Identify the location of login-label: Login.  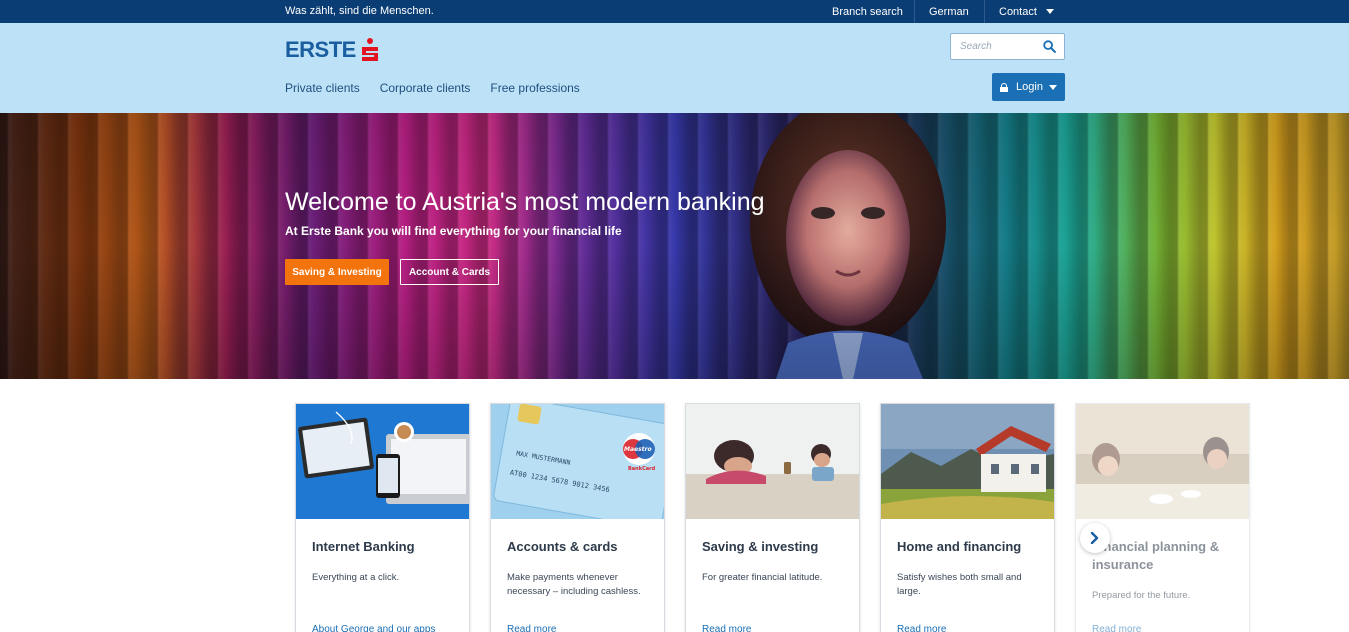
(1029, 87).